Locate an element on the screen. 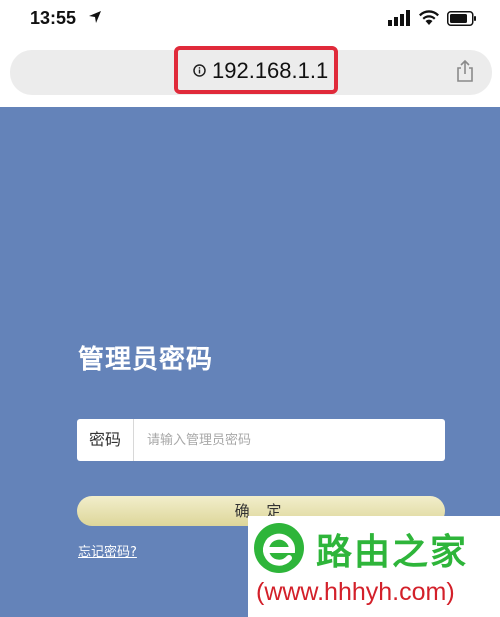  password-input is located at coordinates (289, 440).